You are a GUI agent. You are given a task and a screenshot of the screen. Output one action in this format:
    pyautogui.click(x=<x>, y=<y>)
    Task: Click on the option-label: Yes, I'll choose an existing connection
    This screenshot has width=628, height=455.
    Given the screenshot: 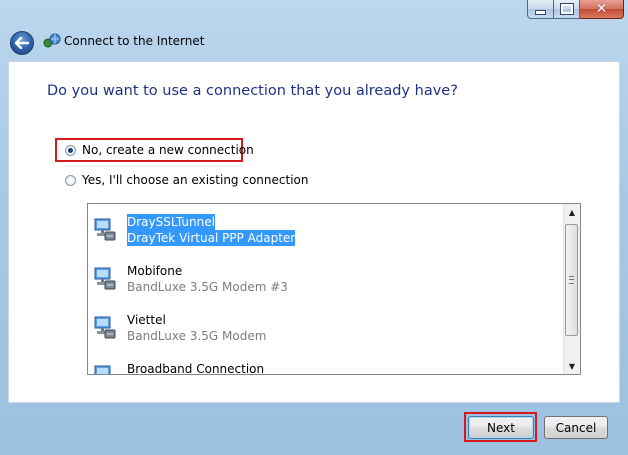 What is the action you would take?
    pyautogui.click(x=195, y=180)
    